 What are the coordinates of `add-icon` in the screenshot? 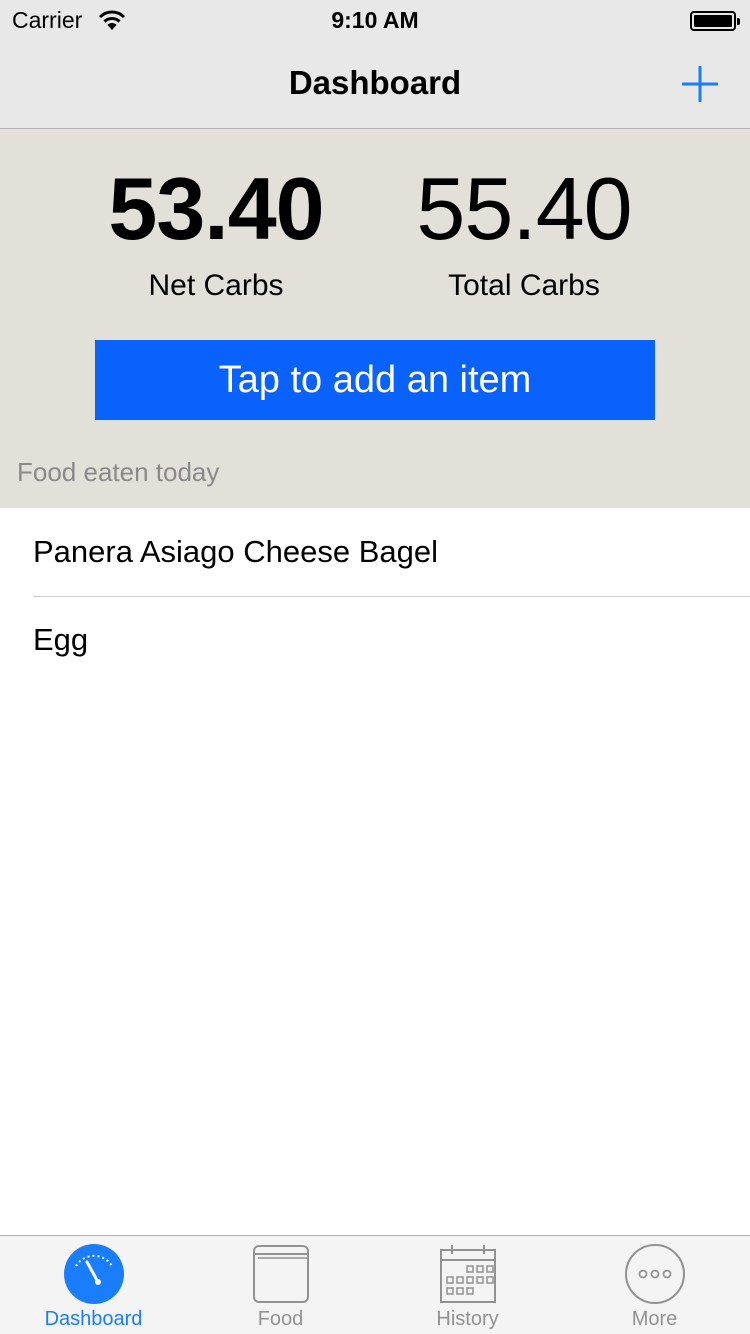 It's located at (700, 84).